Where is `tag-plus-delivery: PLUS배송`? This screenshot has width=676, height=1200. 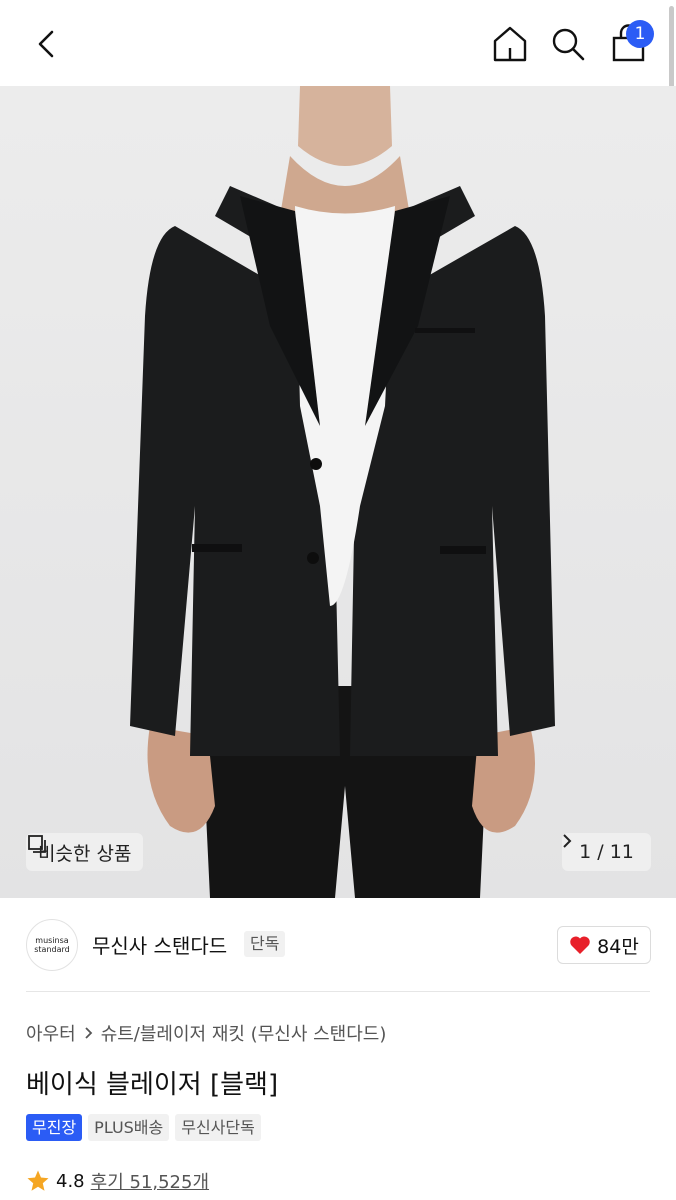 tag-plus-delivery: PLUS배송 is located at coordinates (129, 1127).